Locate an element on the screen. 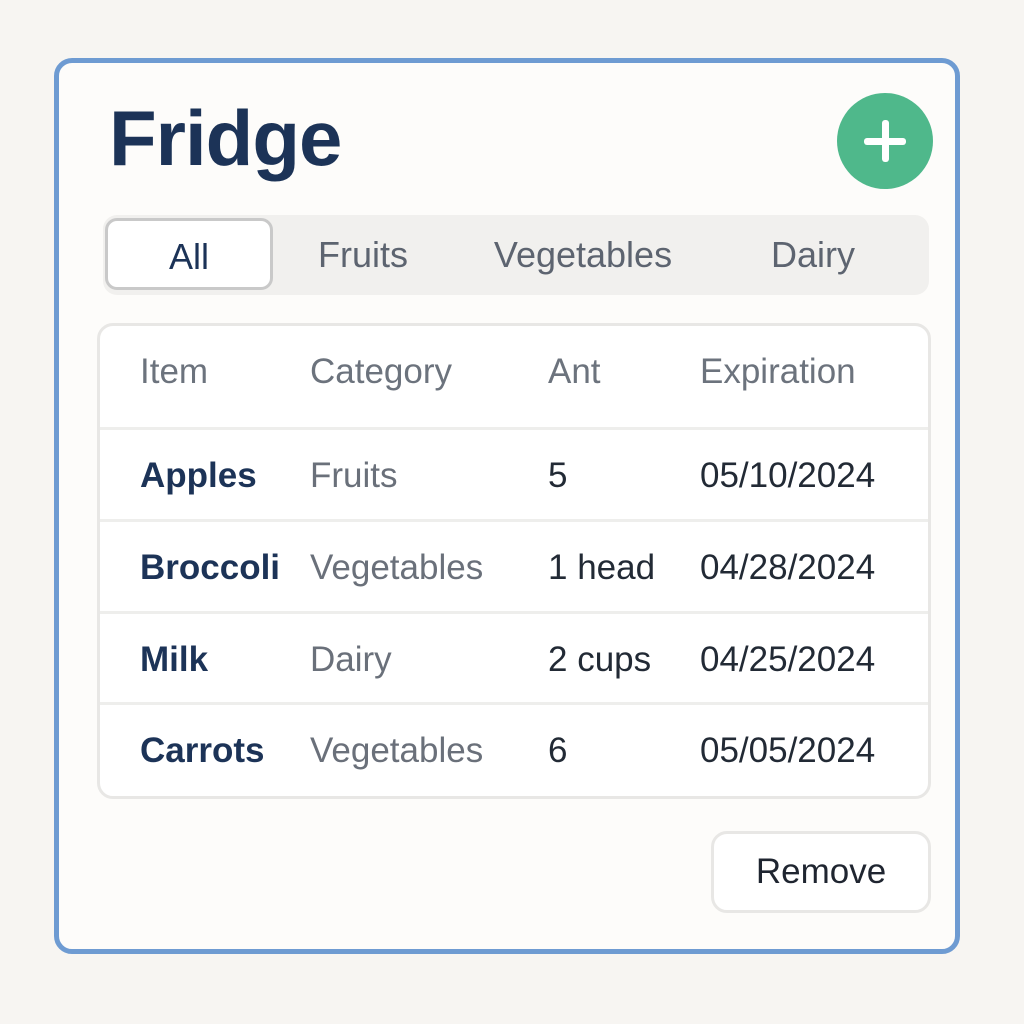  item-amount: 5 is located at coordinates (558, 475).